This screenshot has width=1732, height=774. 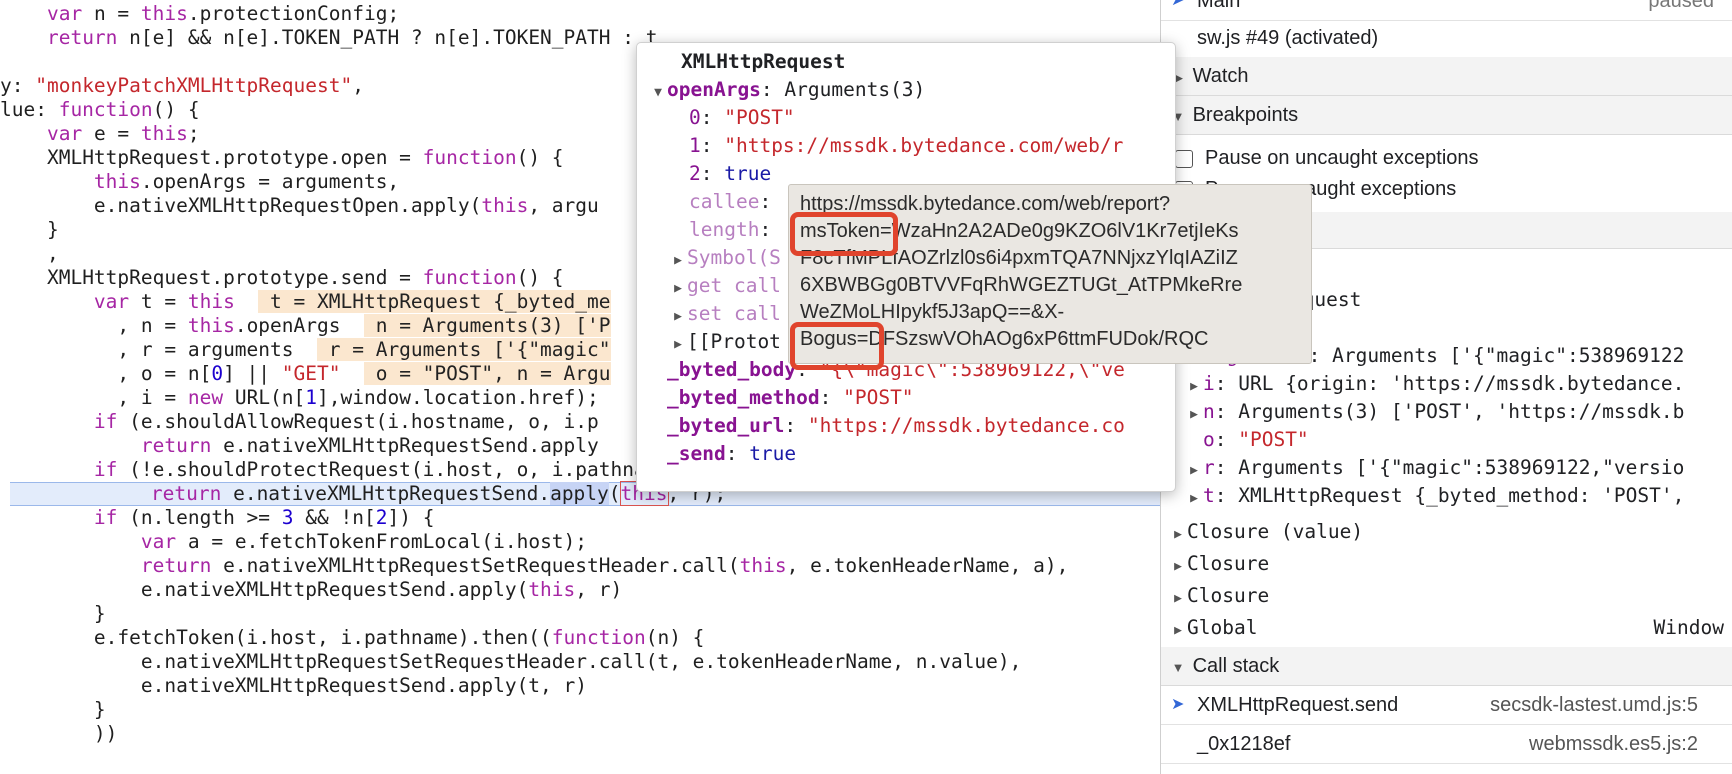 What do you see at coordinates (1219, 564) in the screenshot?
I see `scope-closure-1: ▶ Closure` at bounding box center [1219, 564].